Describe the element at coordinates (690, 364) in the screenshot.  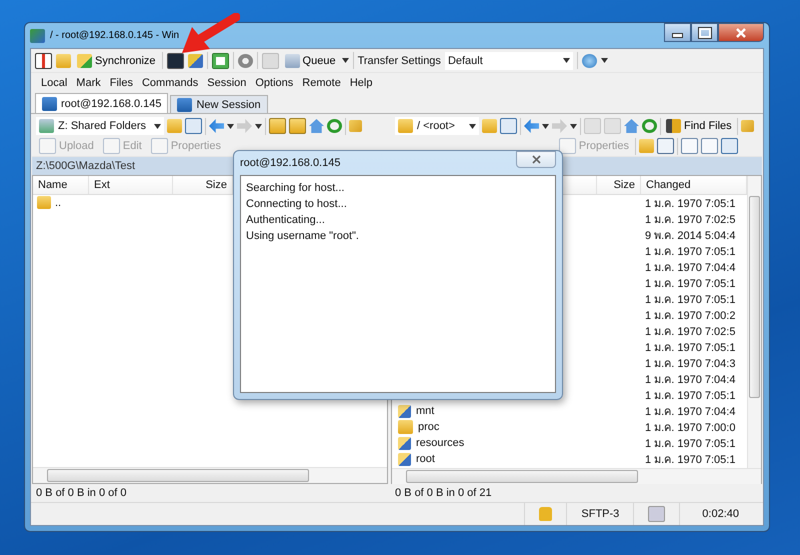
I see `modified-date: 1 ม.ค. 1970 7:04:3` at that location.